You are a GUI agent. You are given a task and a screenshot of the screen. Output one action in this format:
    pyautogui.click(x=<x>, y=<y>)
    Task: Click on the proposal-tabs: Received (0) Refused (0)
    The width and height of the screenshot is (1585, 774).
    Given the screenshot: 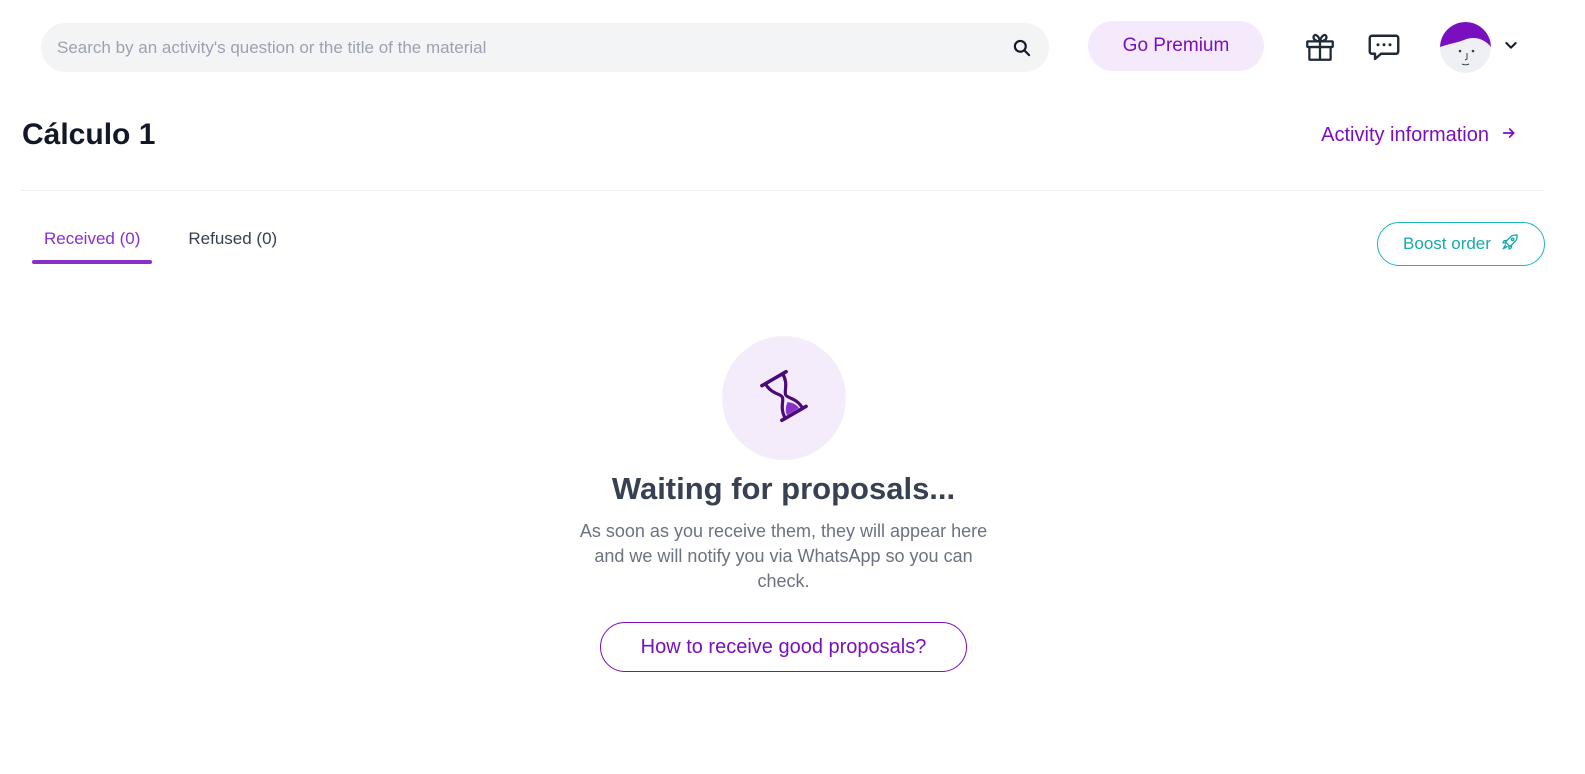 What is the action you would take?
    pyautogui.click(x=160, y=245)
    